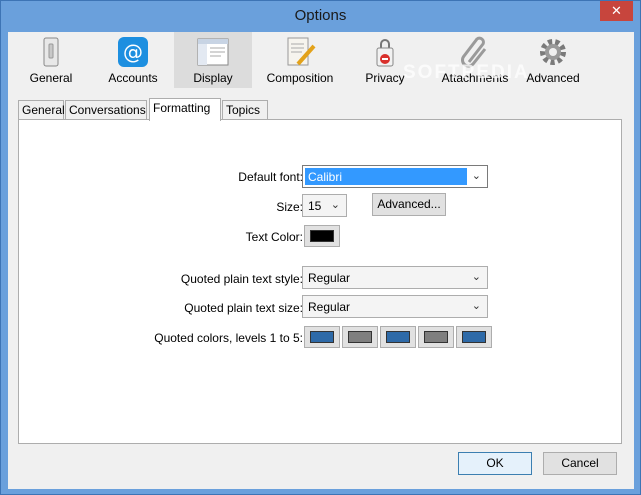  Describe the element at coordinates (315, 206) in the screenshot. I see `size-value: 15` at that location.